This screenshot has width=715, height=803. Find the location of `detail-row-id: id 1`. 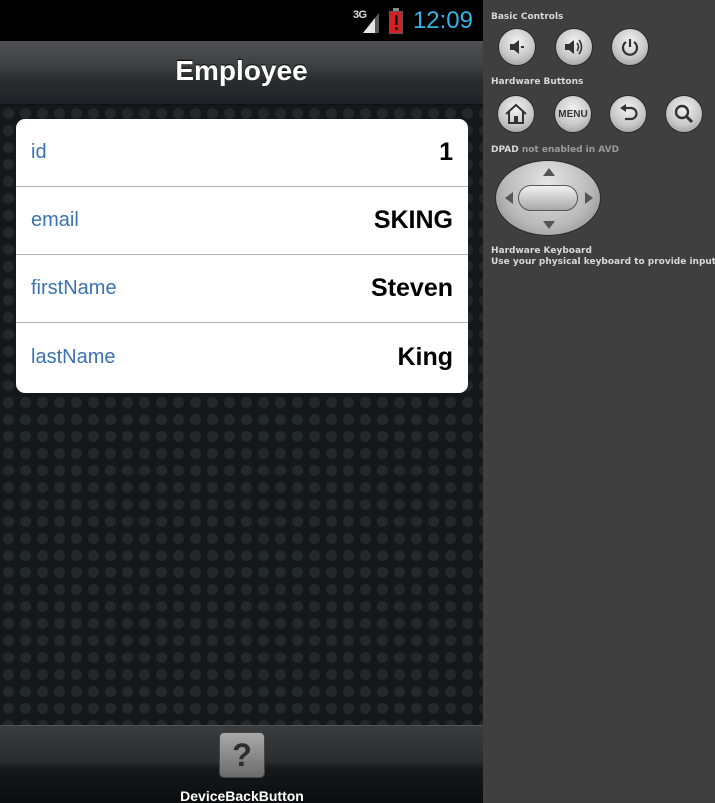

detail-row-id: id 1 is located at coordinates (242, 153).